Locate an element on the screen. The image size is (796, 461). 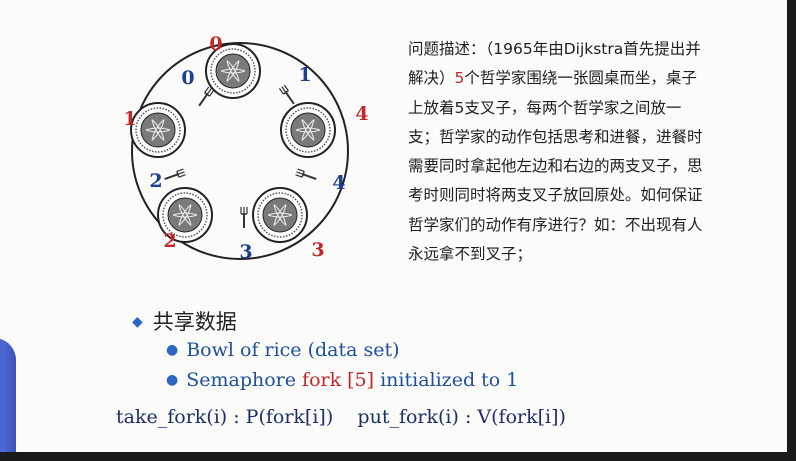
philosopher-label: 4 is located at coordinates (361, 114).